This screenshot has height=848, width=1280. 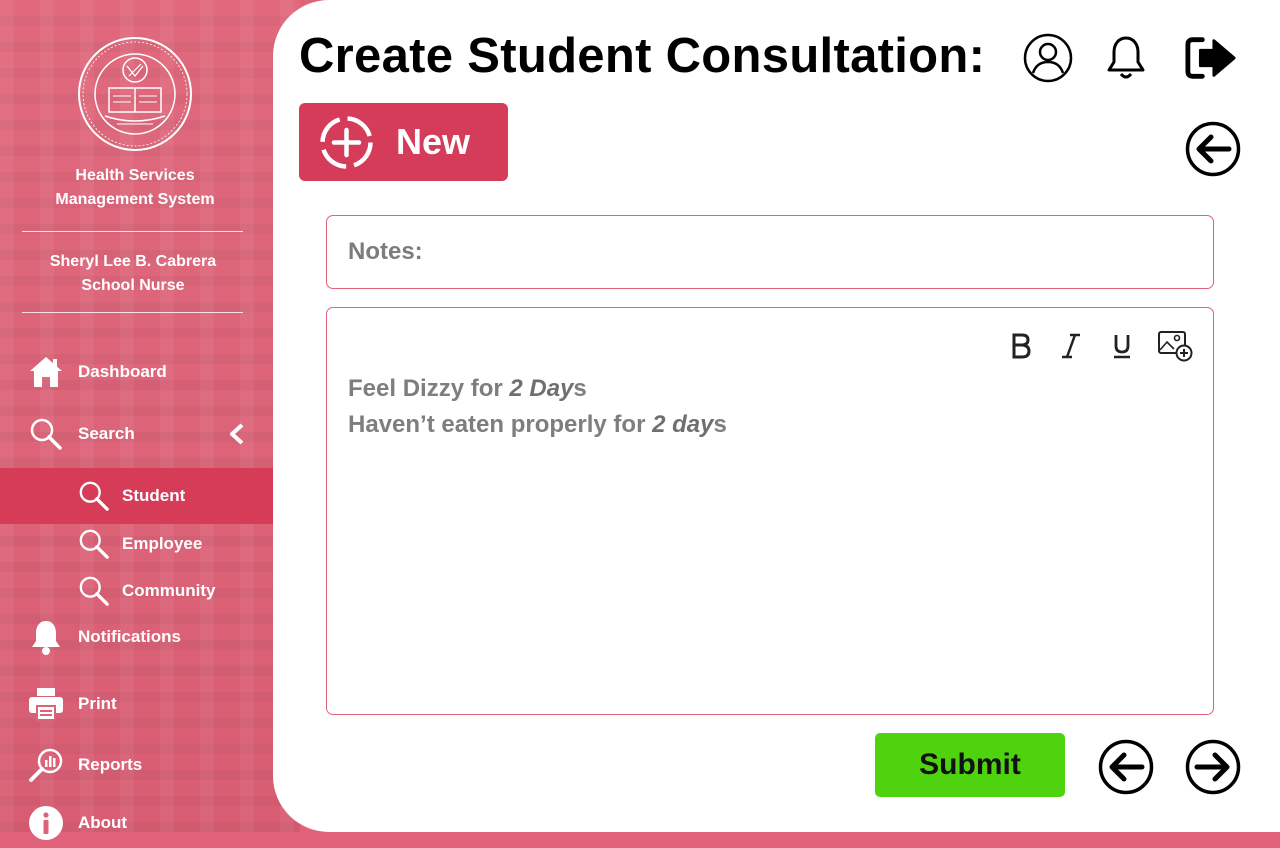 I want to click on sidebar-subitem-employee: Employee, so click(x=136, y=544).